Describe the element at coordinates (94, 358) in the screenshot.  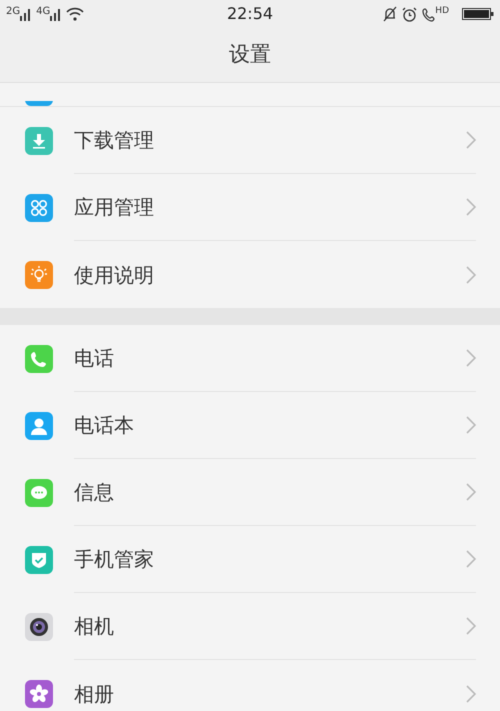
I see `item-label: 电话` at that location.